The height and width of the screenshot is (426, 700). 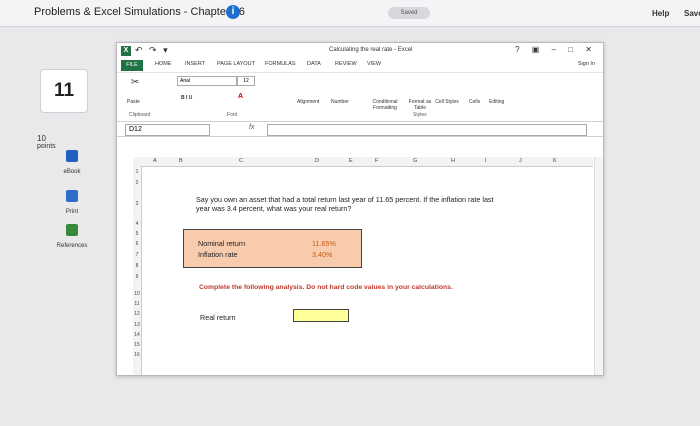 What do you see at coordinates (376, 161) in the screenshot?
I see `col-header: F` at bounding box center [376, 161].